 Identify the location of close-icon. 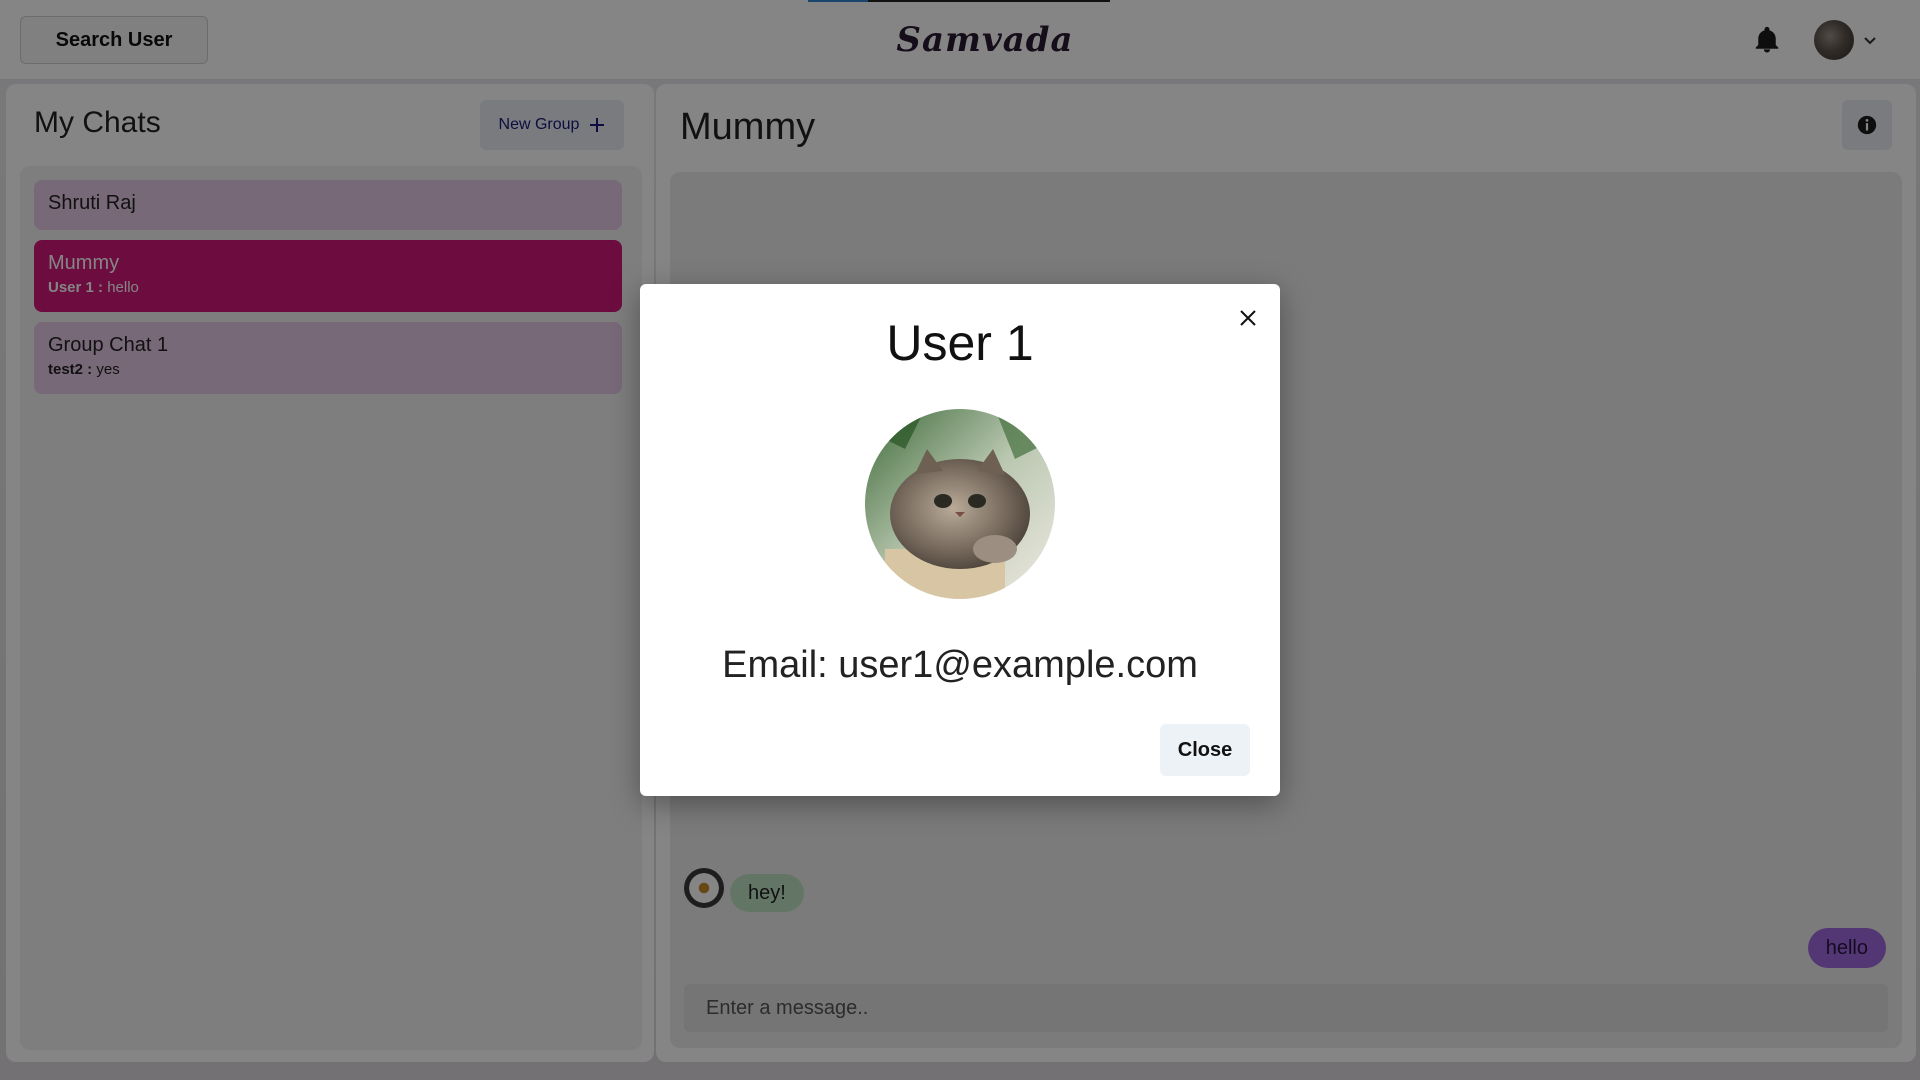
(1248, 318).